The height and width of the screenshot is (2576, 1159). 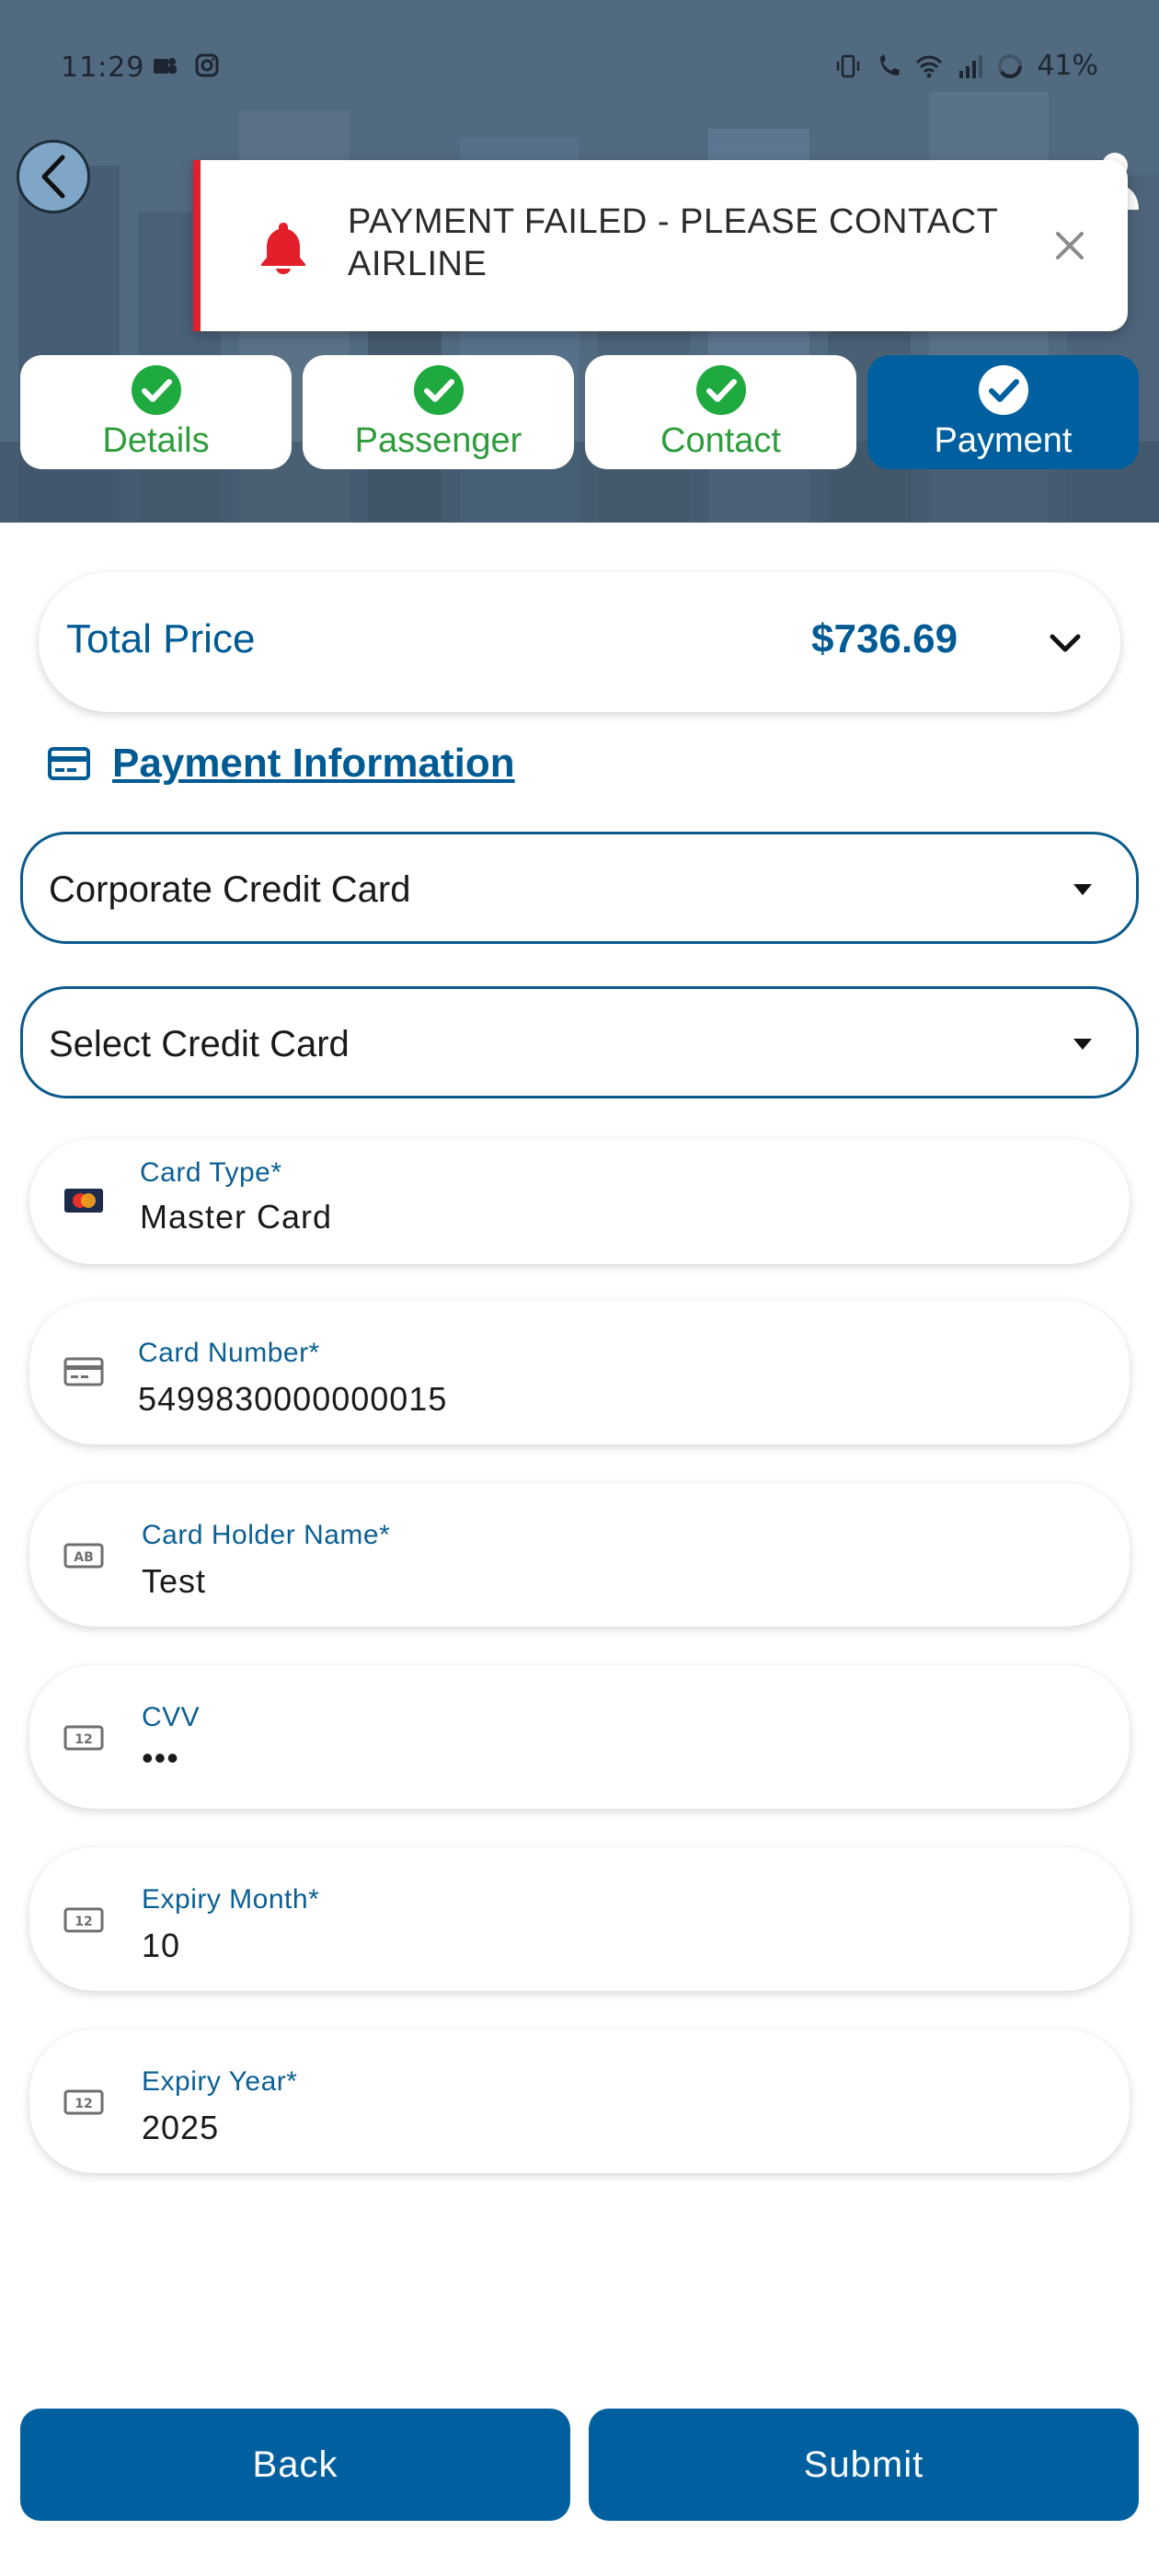 What do you see at coordinates (848, 65) in the screenshot?
I see `vibrate-icon` at bounding box center [848, 65].